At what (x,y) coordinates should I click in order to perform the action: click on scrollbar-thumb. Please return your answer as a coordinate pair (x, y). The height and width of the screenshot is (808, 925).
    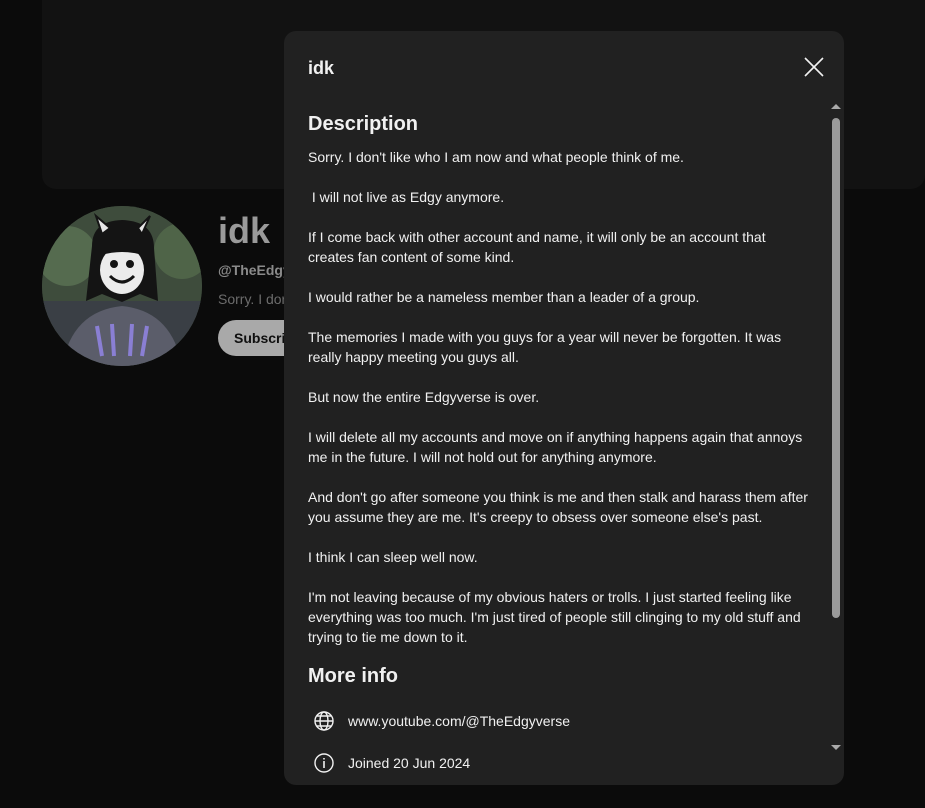
    Looking at the image, I should click on (836, 368).